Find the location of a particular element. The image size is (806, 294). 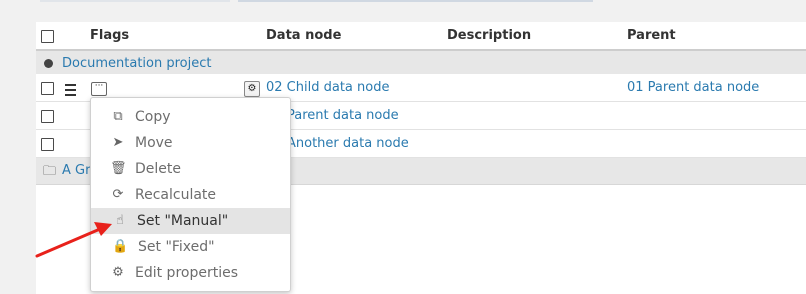

group-link: A Gr is located at coordinates (76, 170).